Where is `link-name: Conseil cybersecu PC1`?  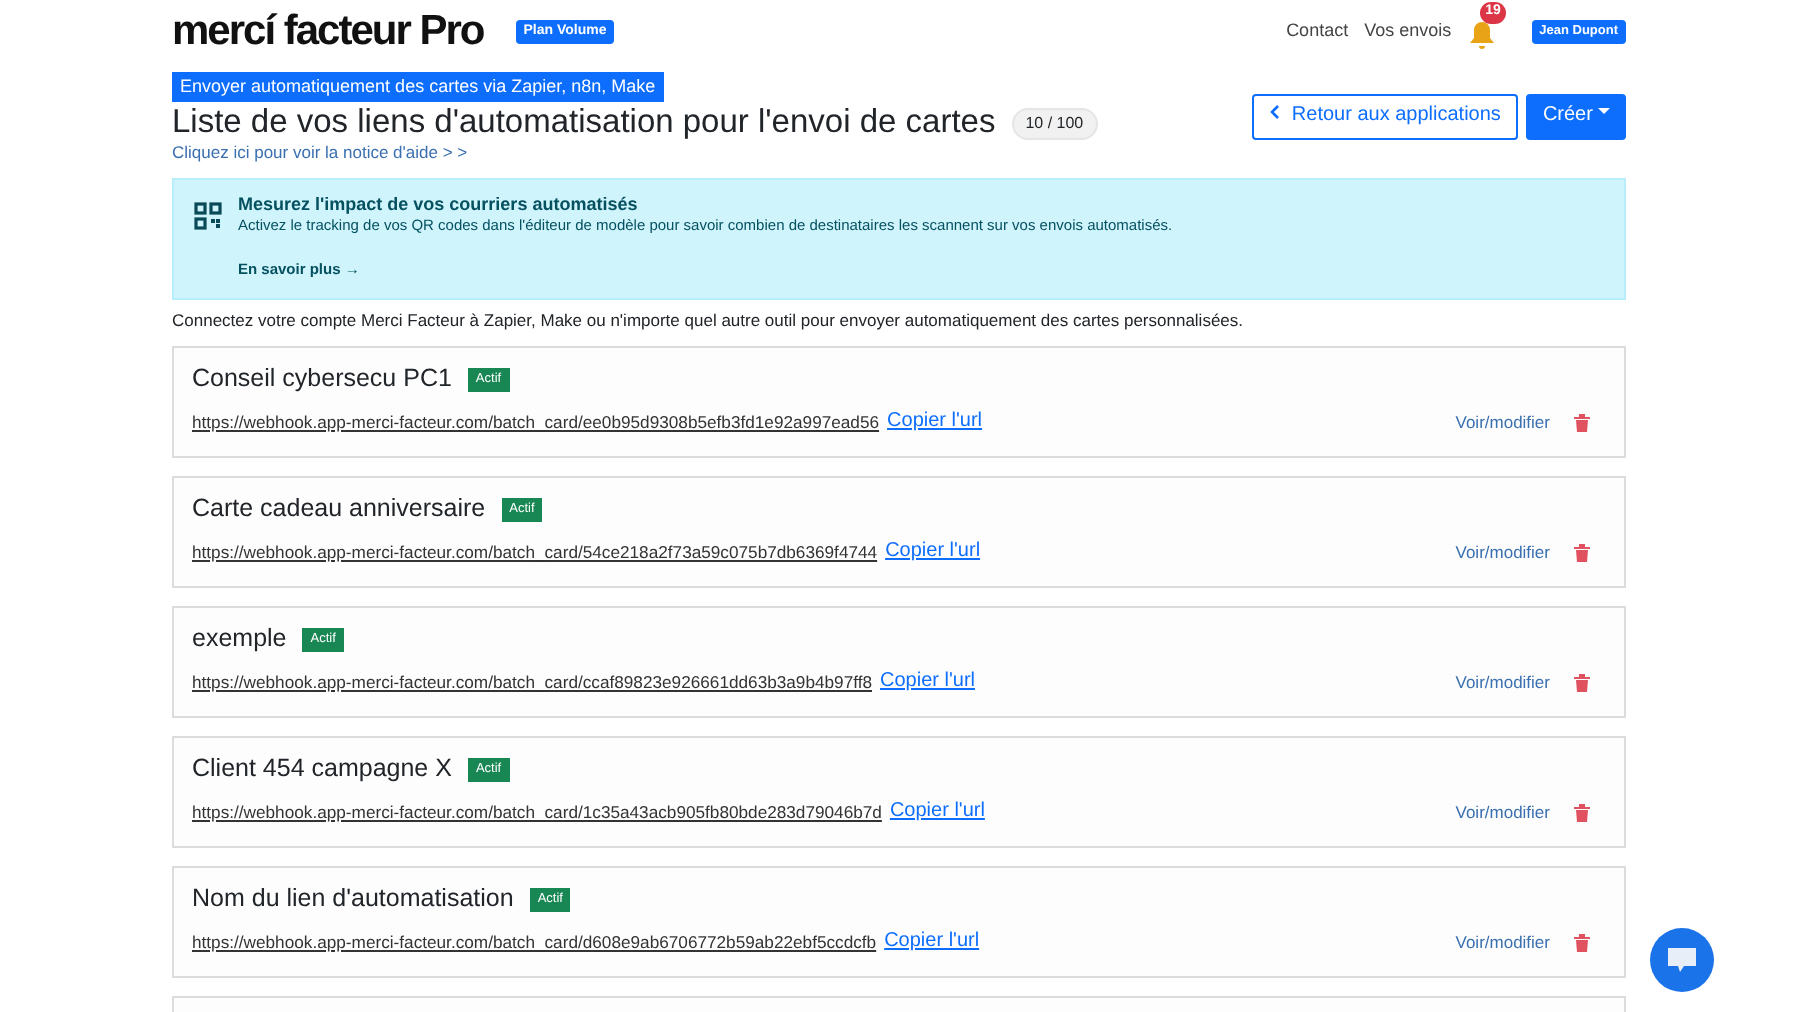 link-name: Conseil cybersecu PC1 is located at coordinates (322, 380).